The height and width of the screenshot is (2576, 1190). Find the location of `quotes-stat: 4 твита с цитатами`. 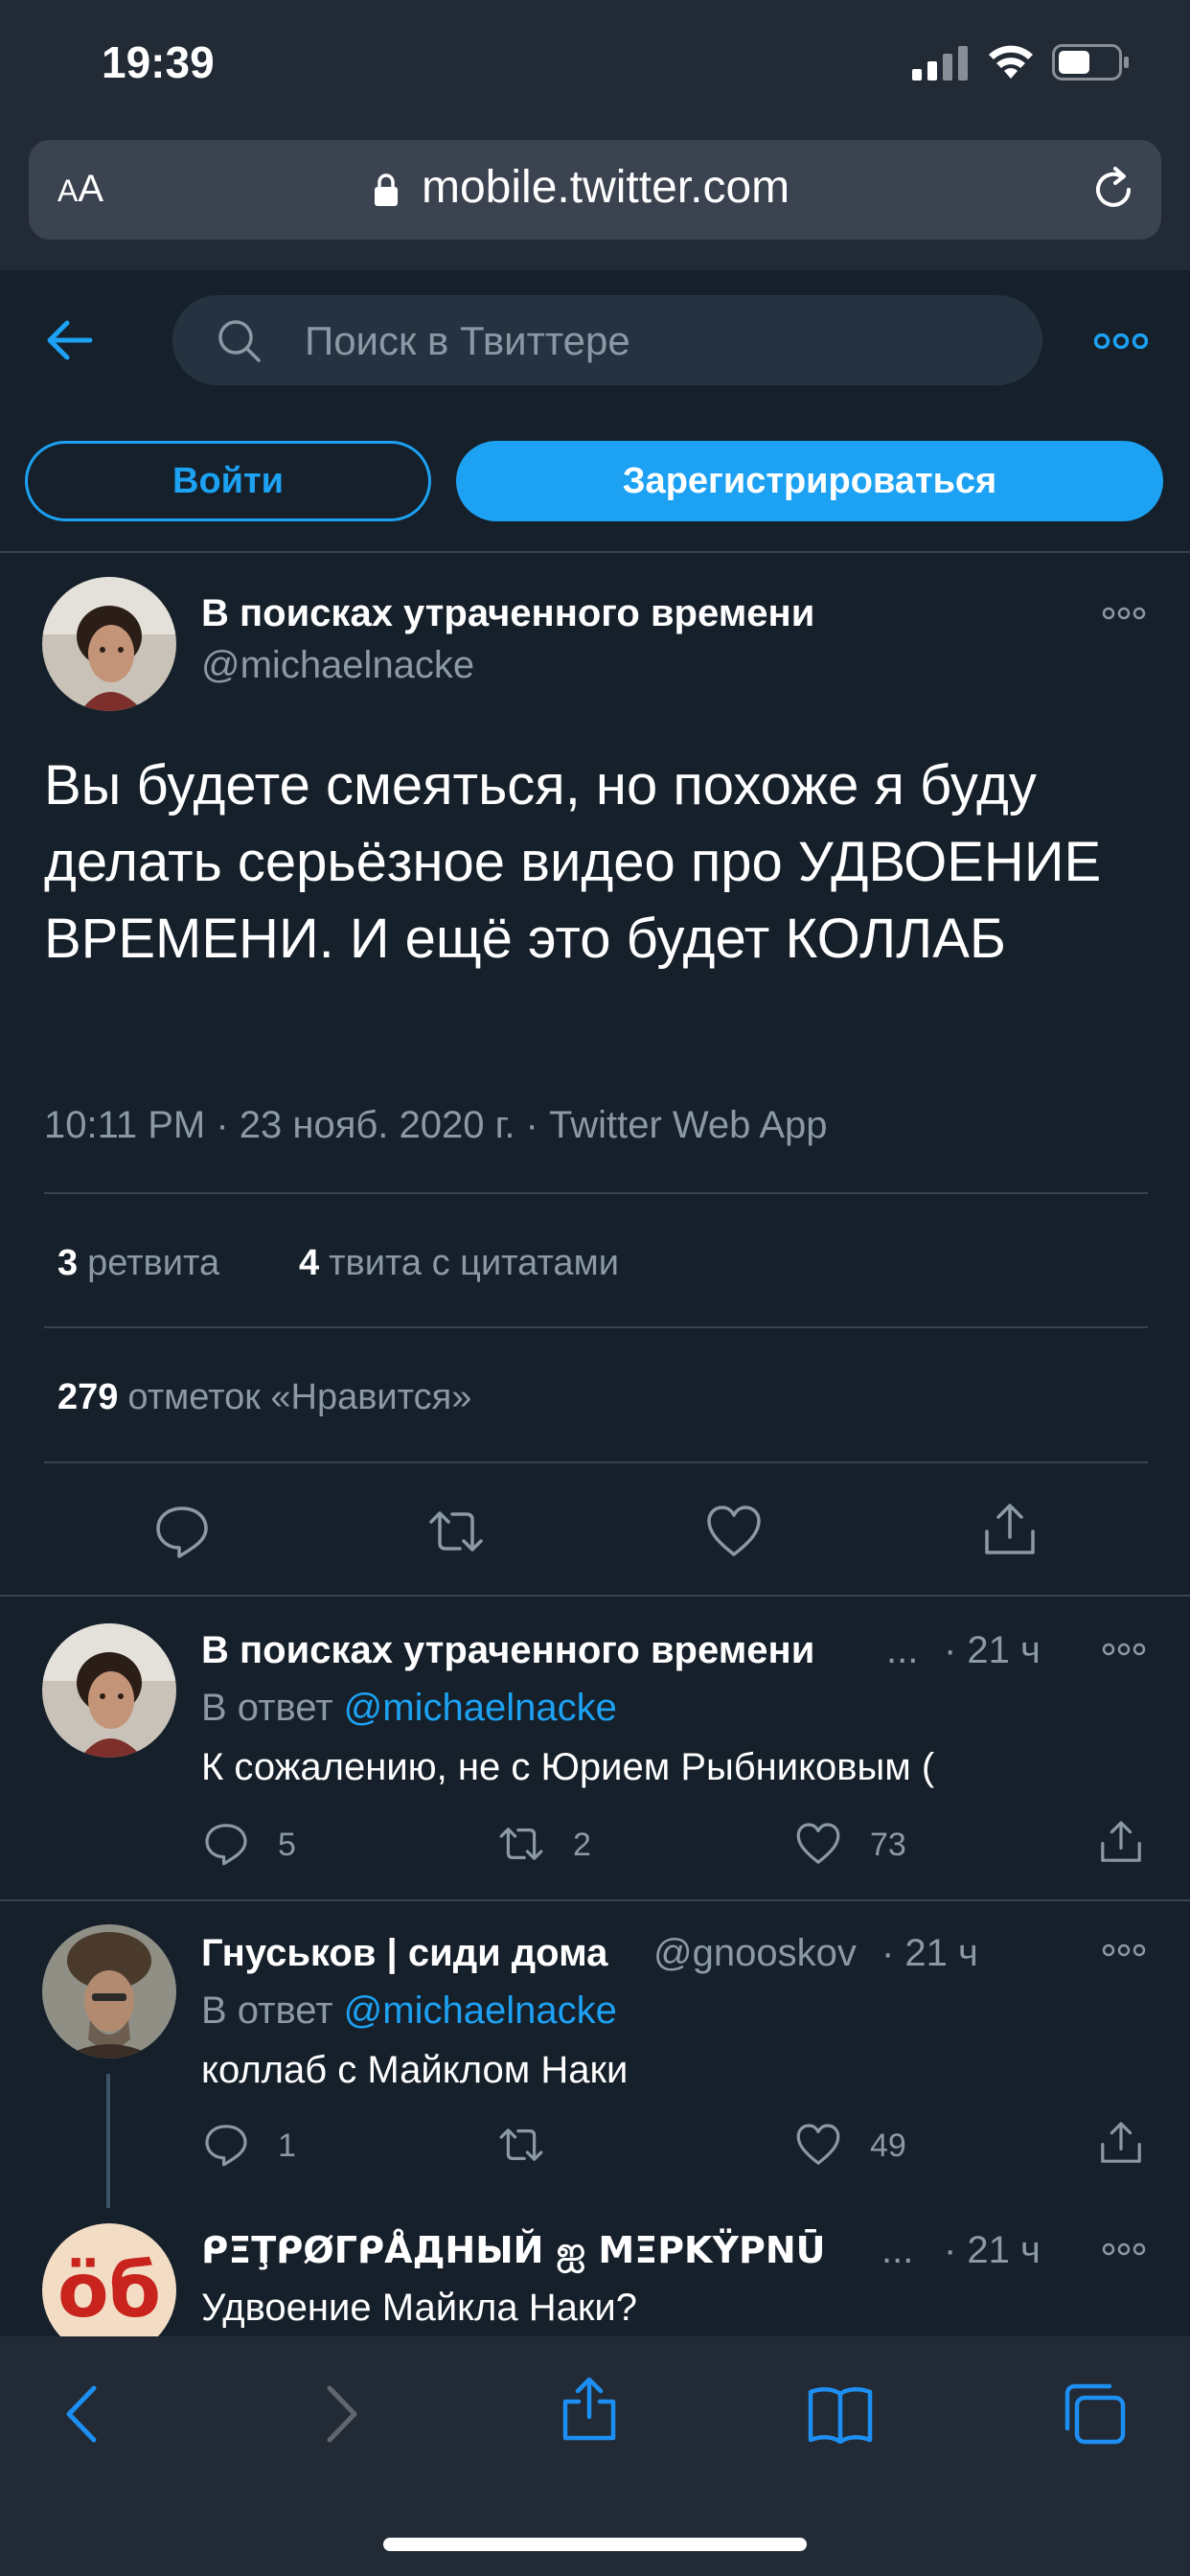

quotes-stat: 4 твита с цитатами is located at coordinates (459, 1263).